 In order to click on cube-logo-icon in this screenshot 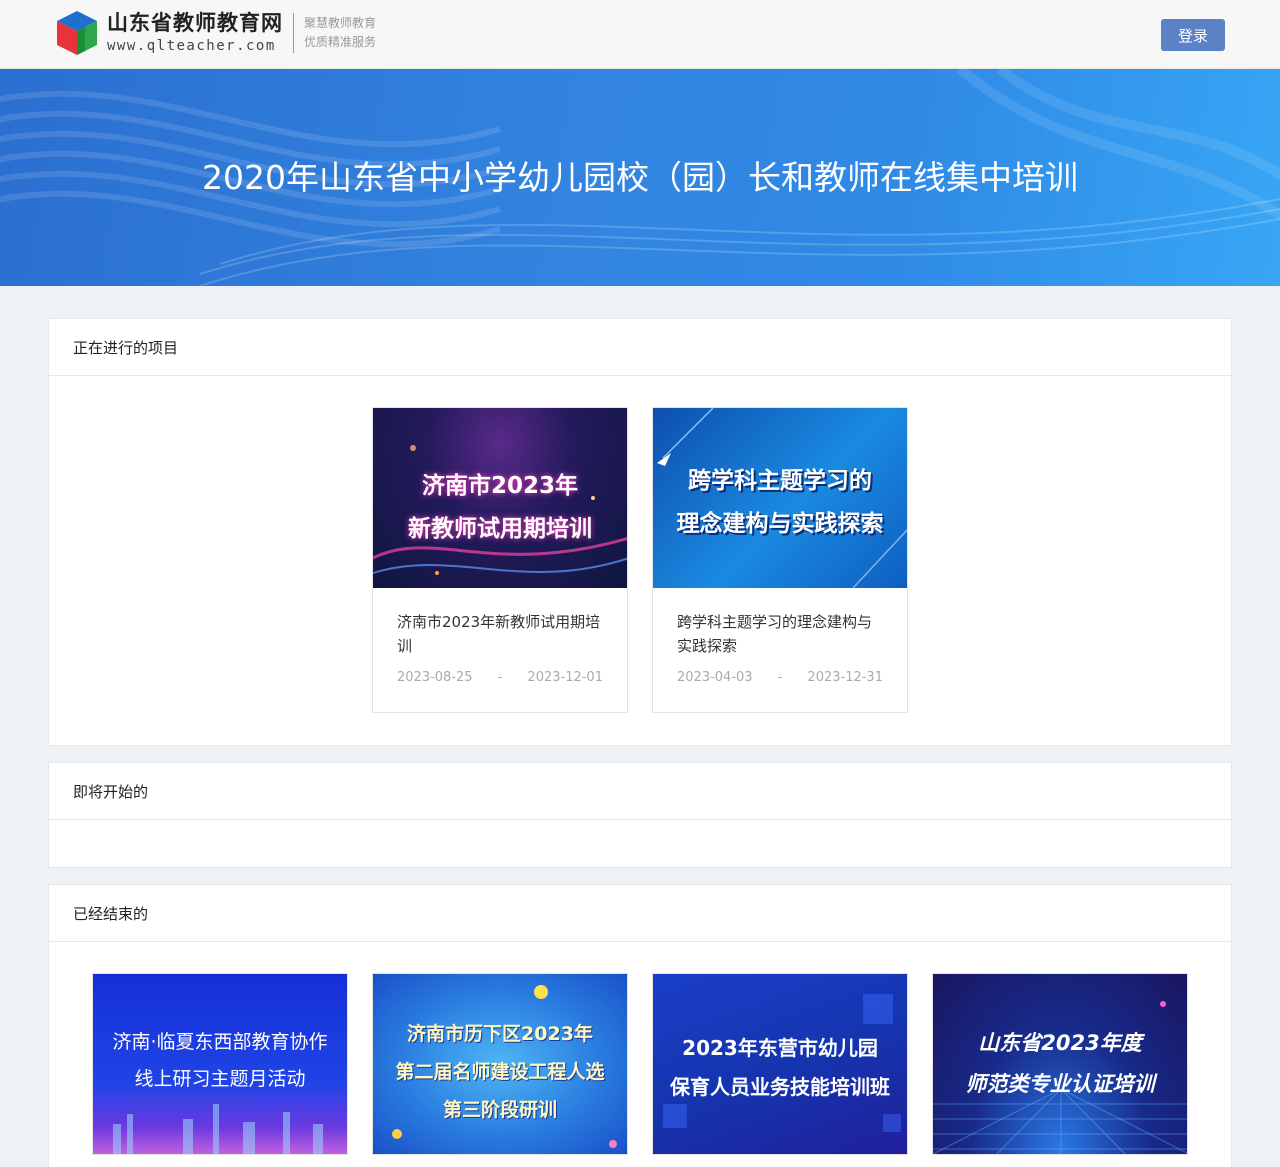, I will do `click(77, 33)`.